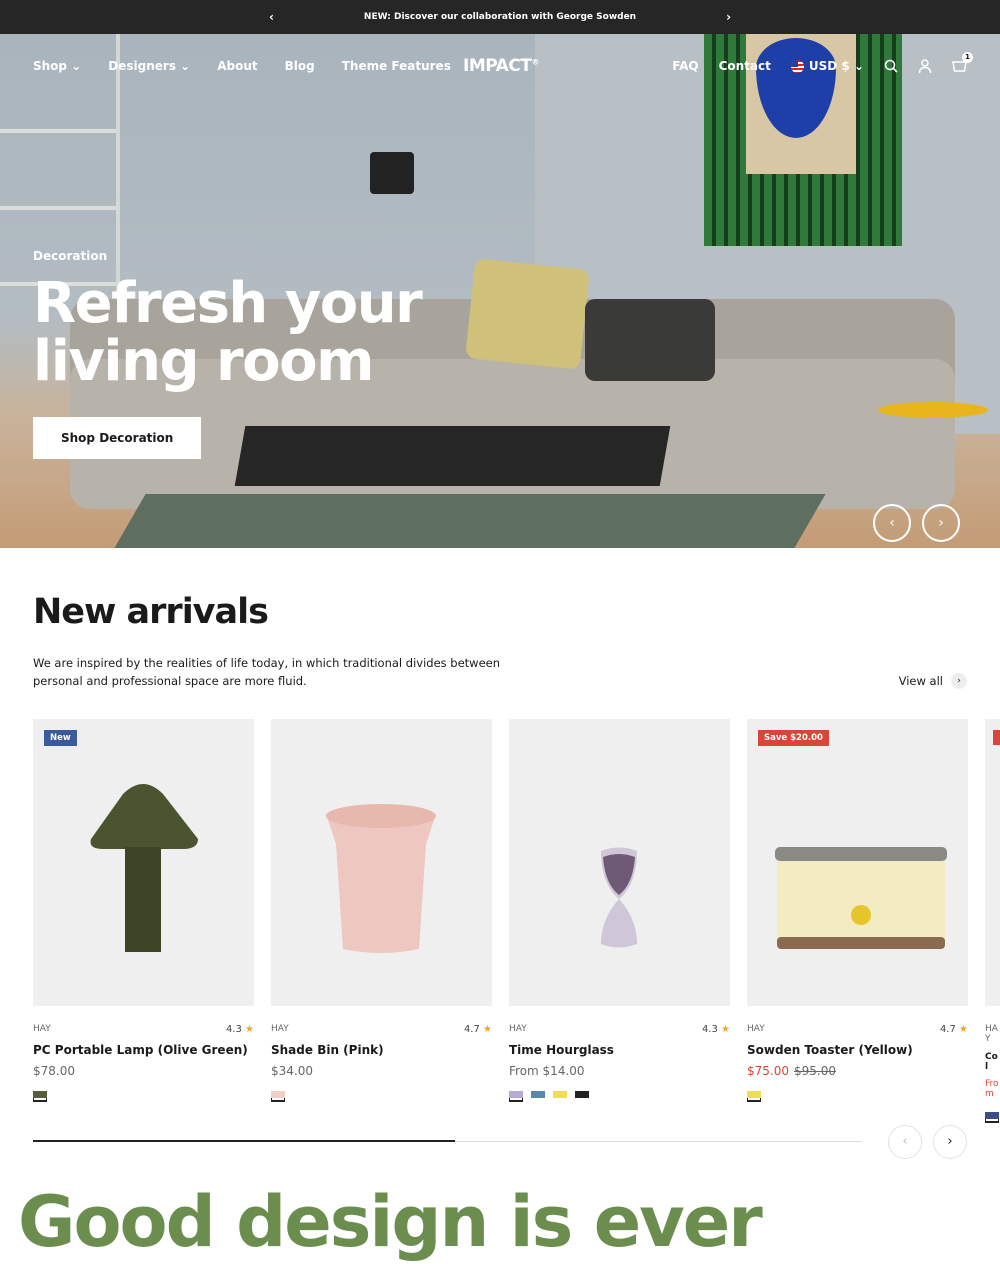 The width and height of the screenshot is (1000, 1264). I want to click on us-flag-icon, so click(797, 66).